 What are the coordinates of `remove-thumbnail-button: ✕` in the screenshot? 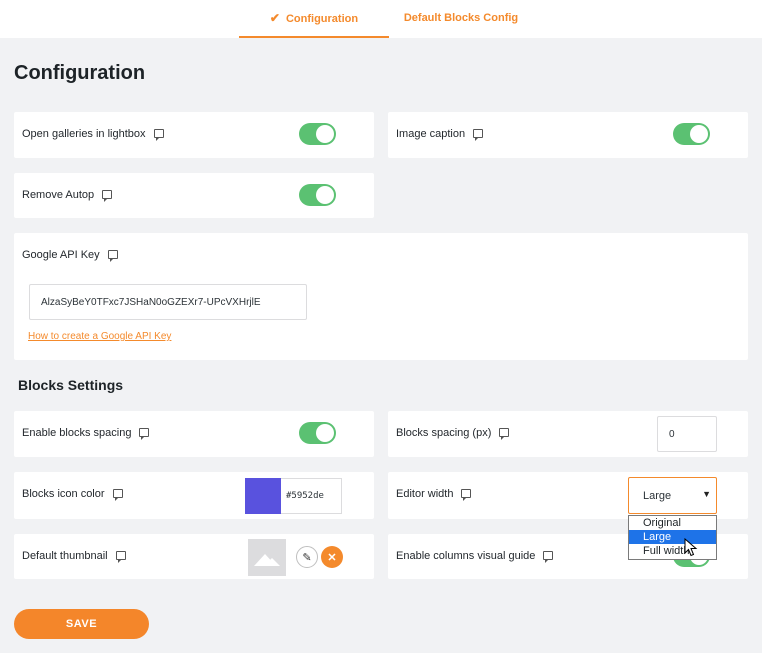 It's located at (332, 557).